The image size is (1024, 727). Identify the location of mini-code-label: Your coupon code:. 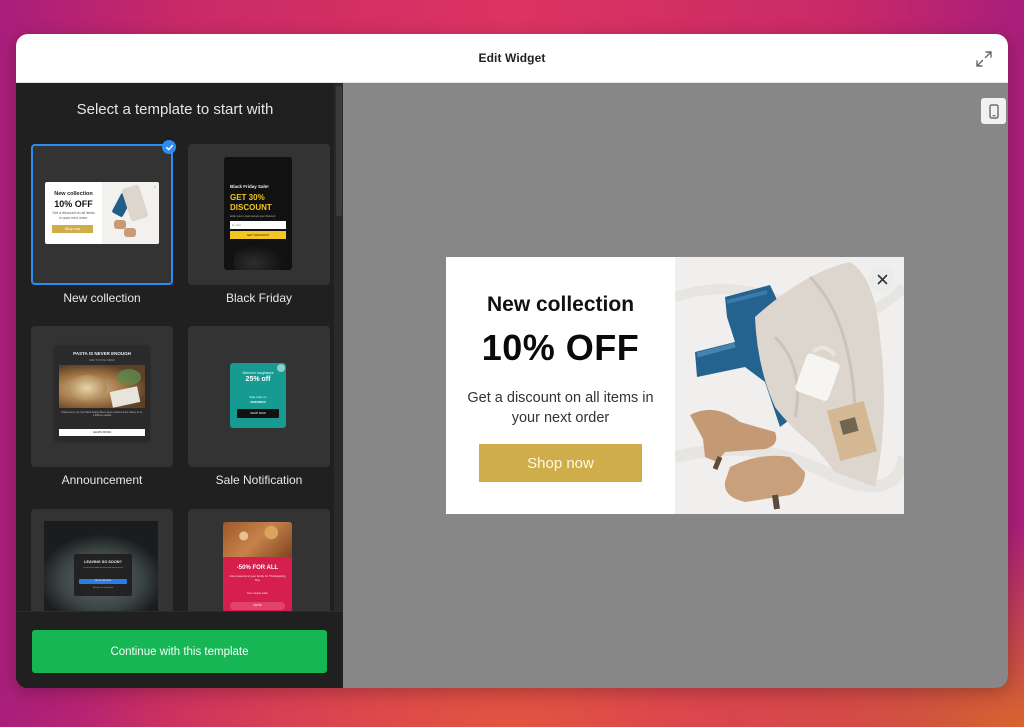
(257, 593).